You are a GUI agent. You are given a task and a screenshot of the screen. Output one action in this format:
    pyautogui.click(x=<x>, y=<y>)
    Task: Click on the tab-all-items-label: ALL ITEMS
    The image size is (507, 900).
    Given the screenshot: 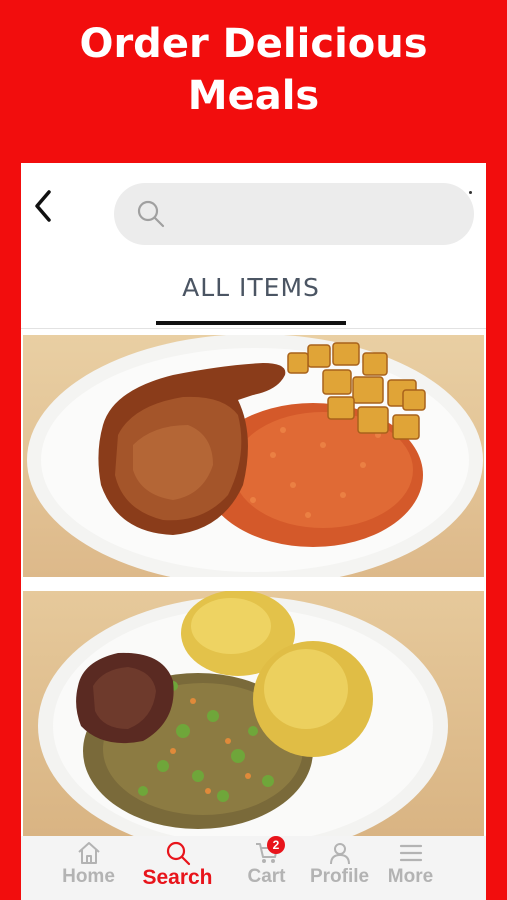 What is the action you would take?
    pyautogui.click(x=251, y=287)
    